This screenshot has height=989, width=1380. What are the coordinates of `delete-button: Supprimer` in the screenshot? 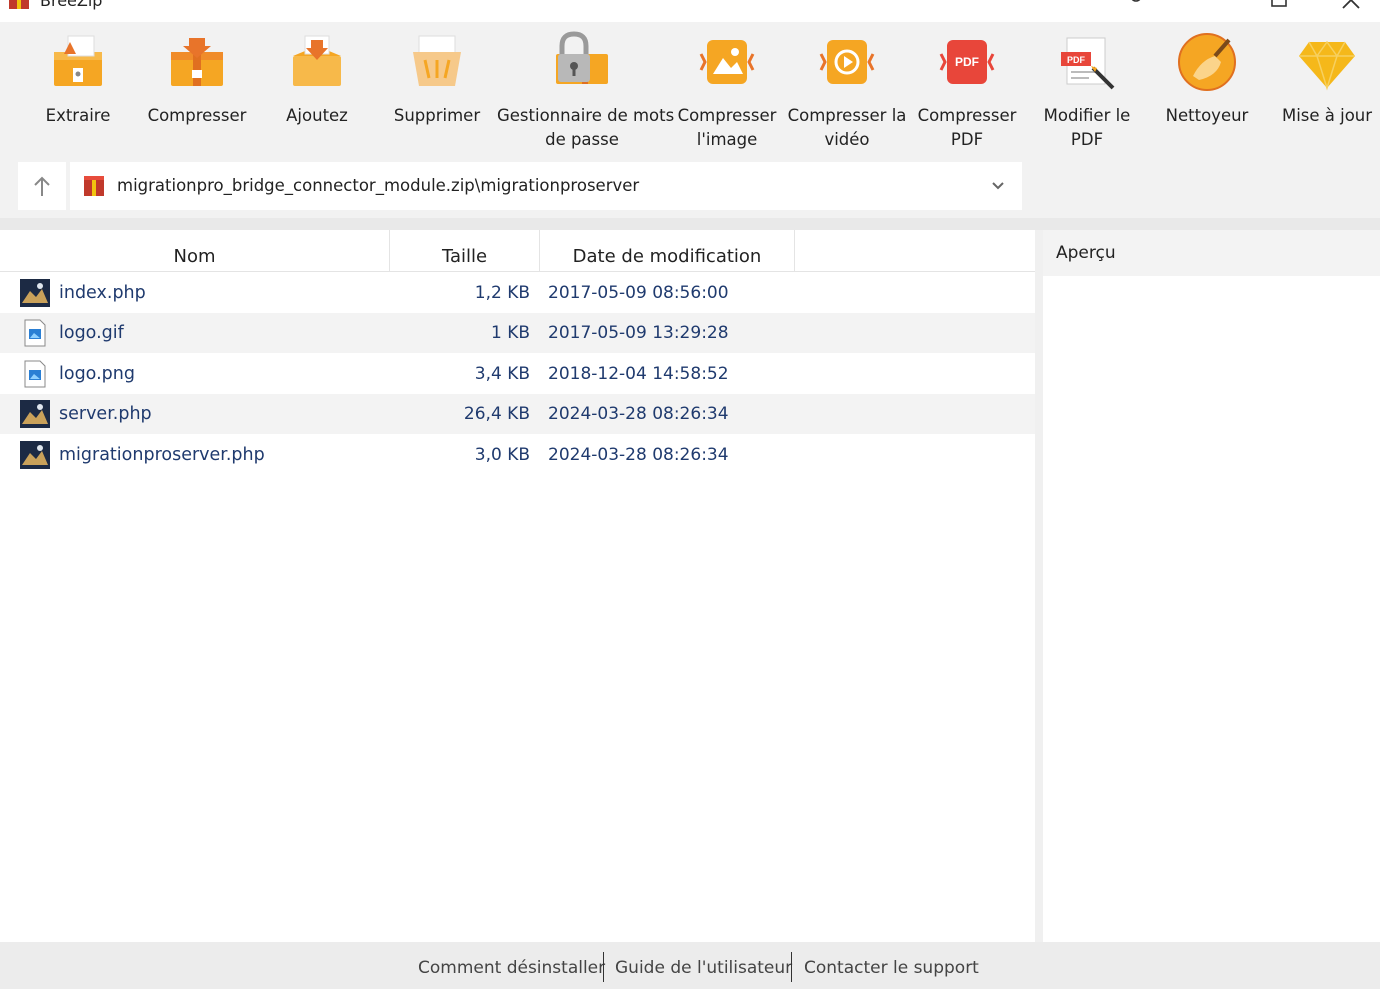 It's located at (437, 91).